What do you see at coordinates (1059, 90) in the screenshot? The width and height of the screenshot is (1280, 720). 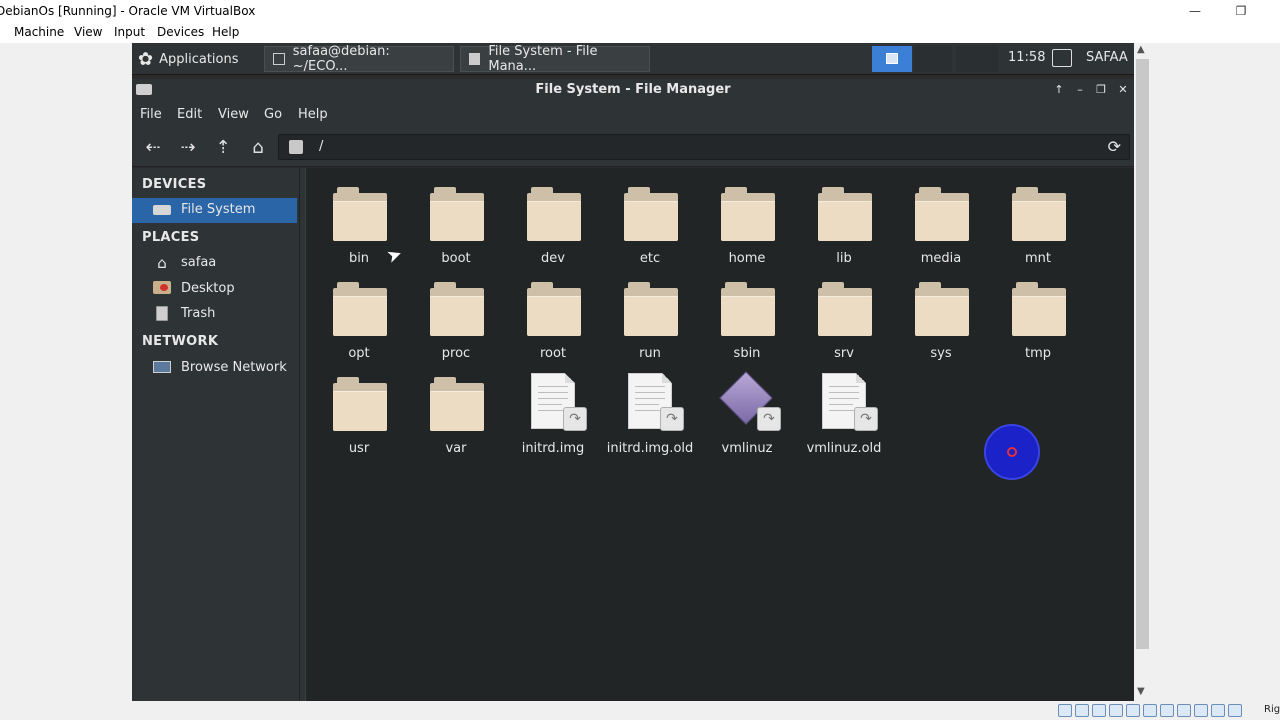 I see `window-up-icon: ↑` at bounding box center [1059, 90].